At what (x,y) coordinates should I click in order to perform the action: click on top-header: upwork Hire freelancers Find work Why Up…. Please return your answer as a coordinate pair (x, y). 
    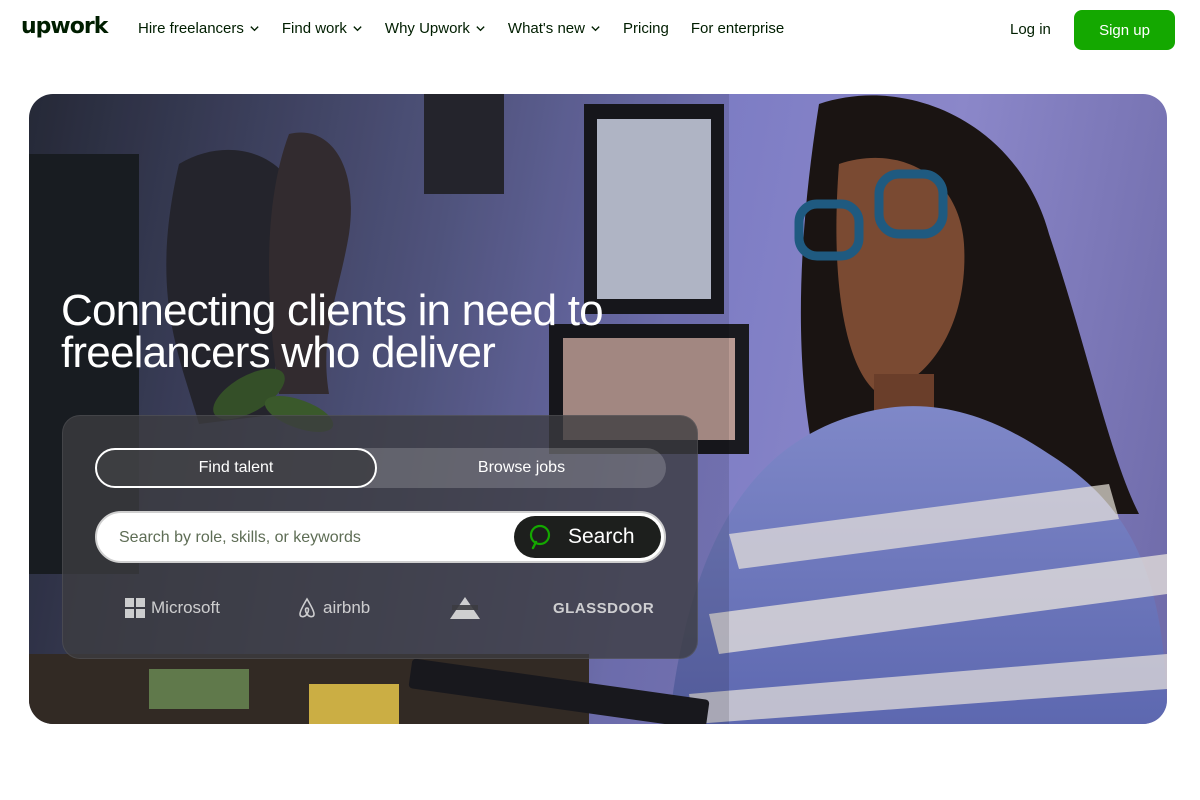
    Looking at the image, I should click on (600, 31).